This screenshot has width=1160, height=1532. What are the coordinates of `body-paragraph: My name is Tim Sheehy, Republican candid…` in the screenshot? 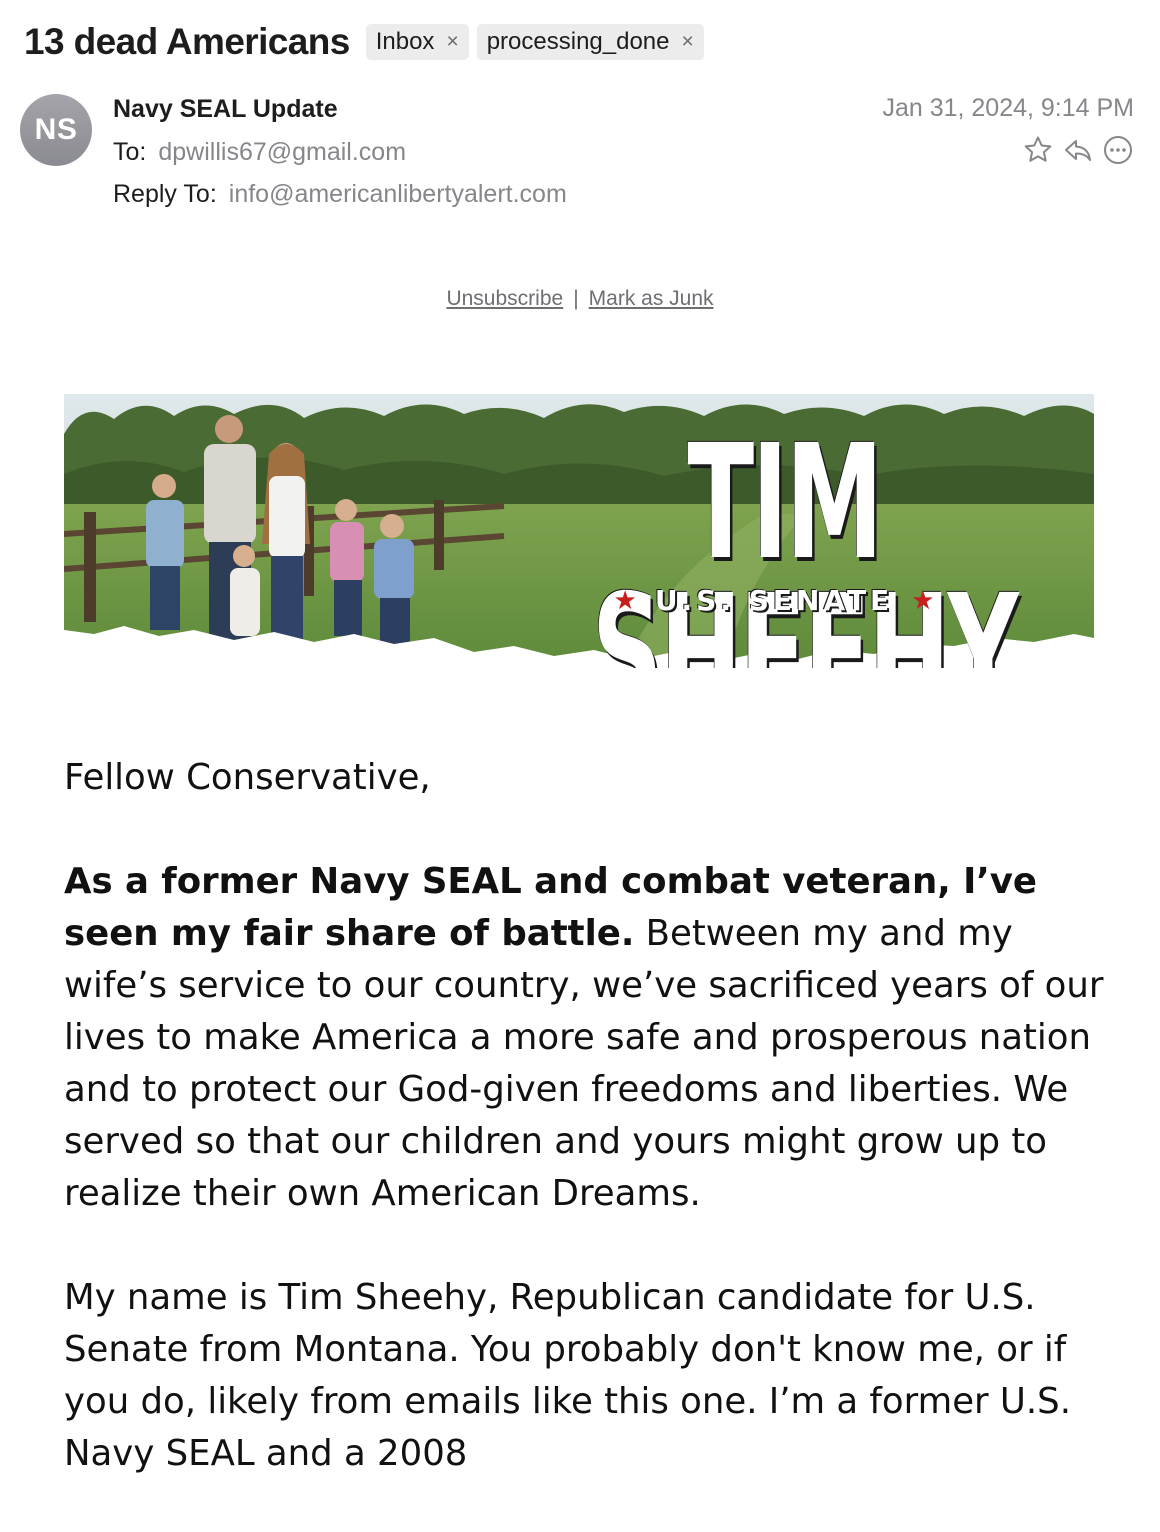 It's located at (568, 1375).